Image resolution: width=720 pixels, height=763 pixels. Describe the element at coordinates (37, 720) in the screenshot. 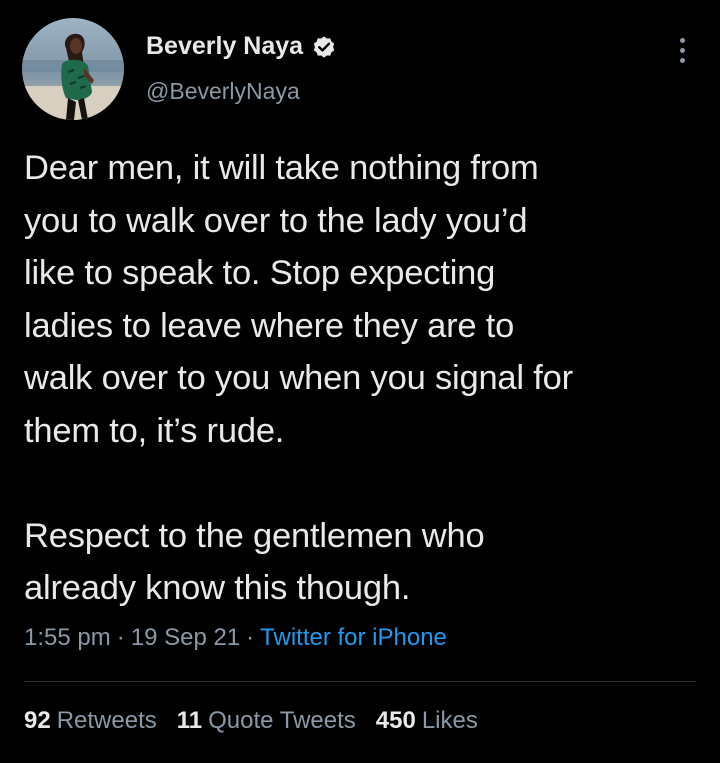

I see `retweets-count: 92` at that location.